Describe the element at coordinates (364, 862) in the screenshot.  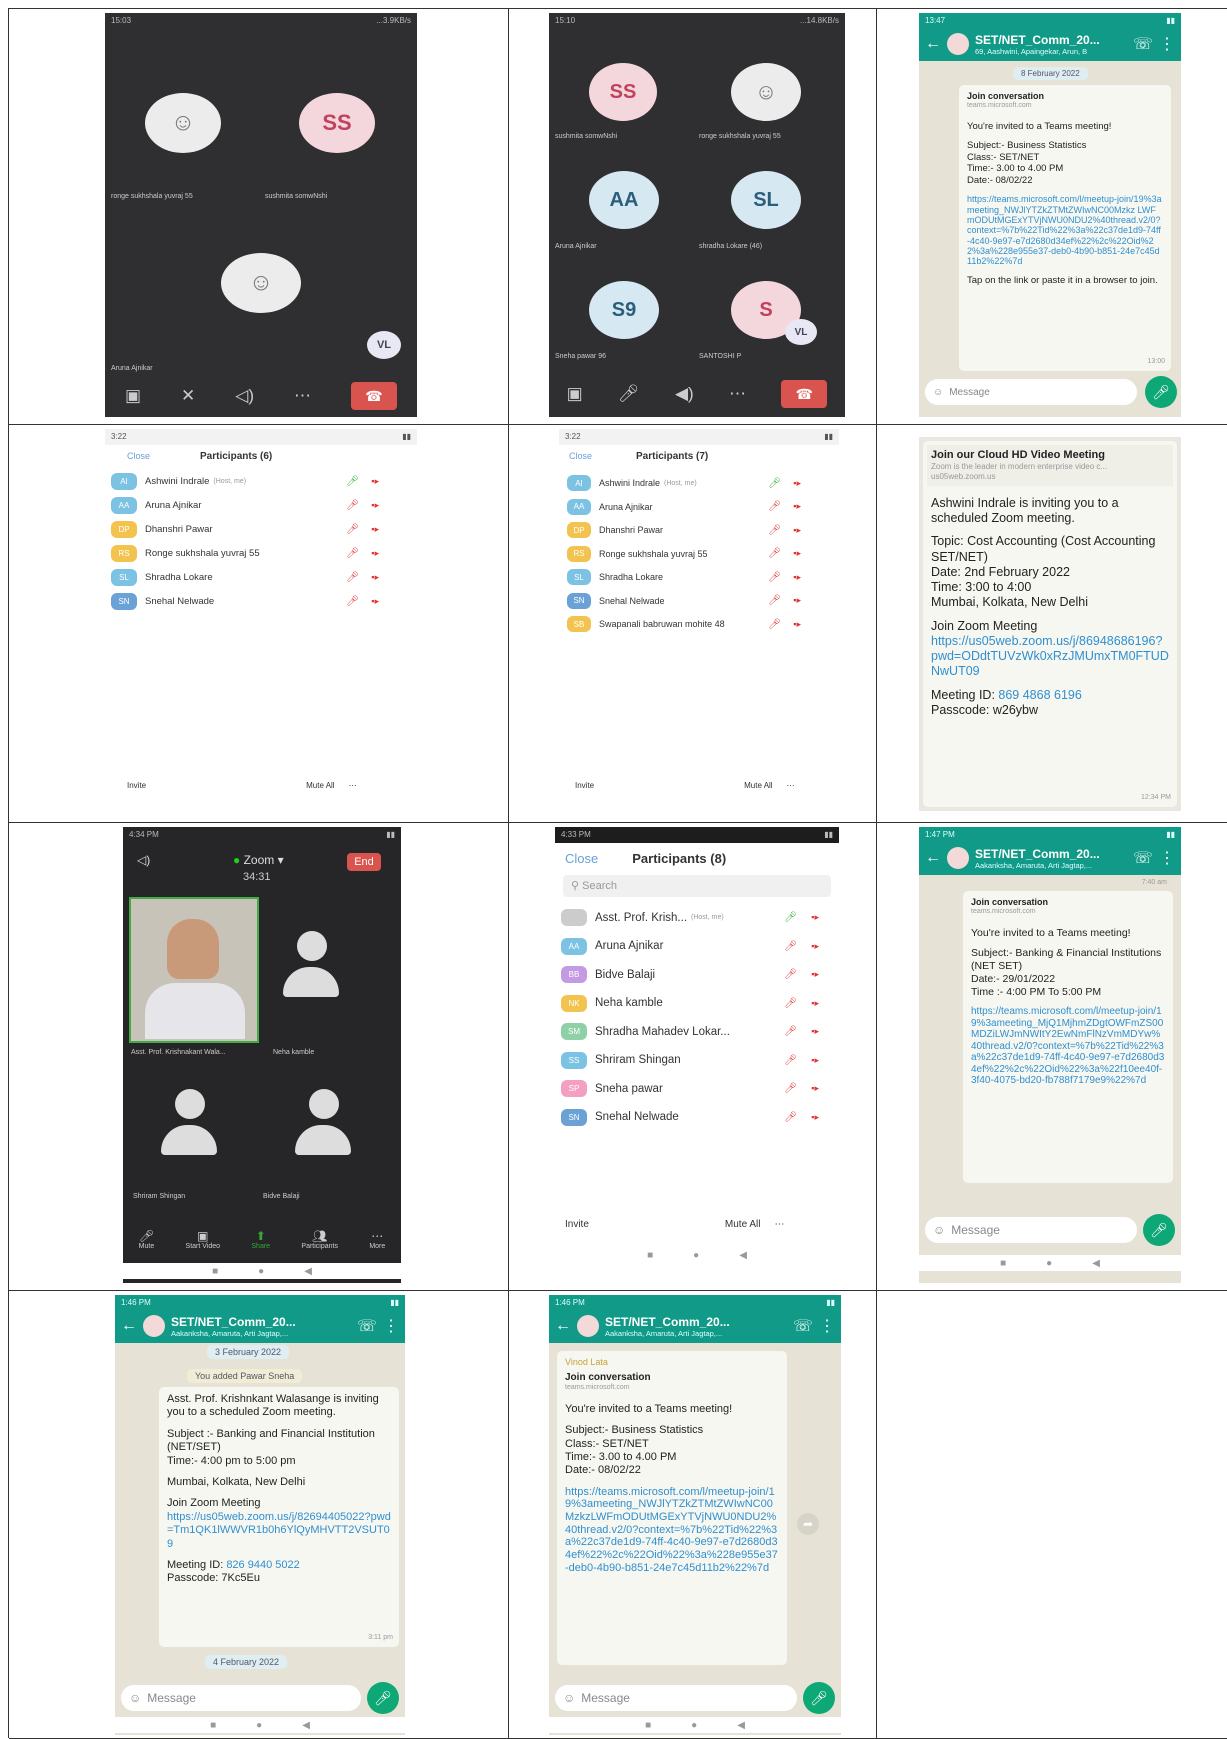
I see `end-button: End` at that location.